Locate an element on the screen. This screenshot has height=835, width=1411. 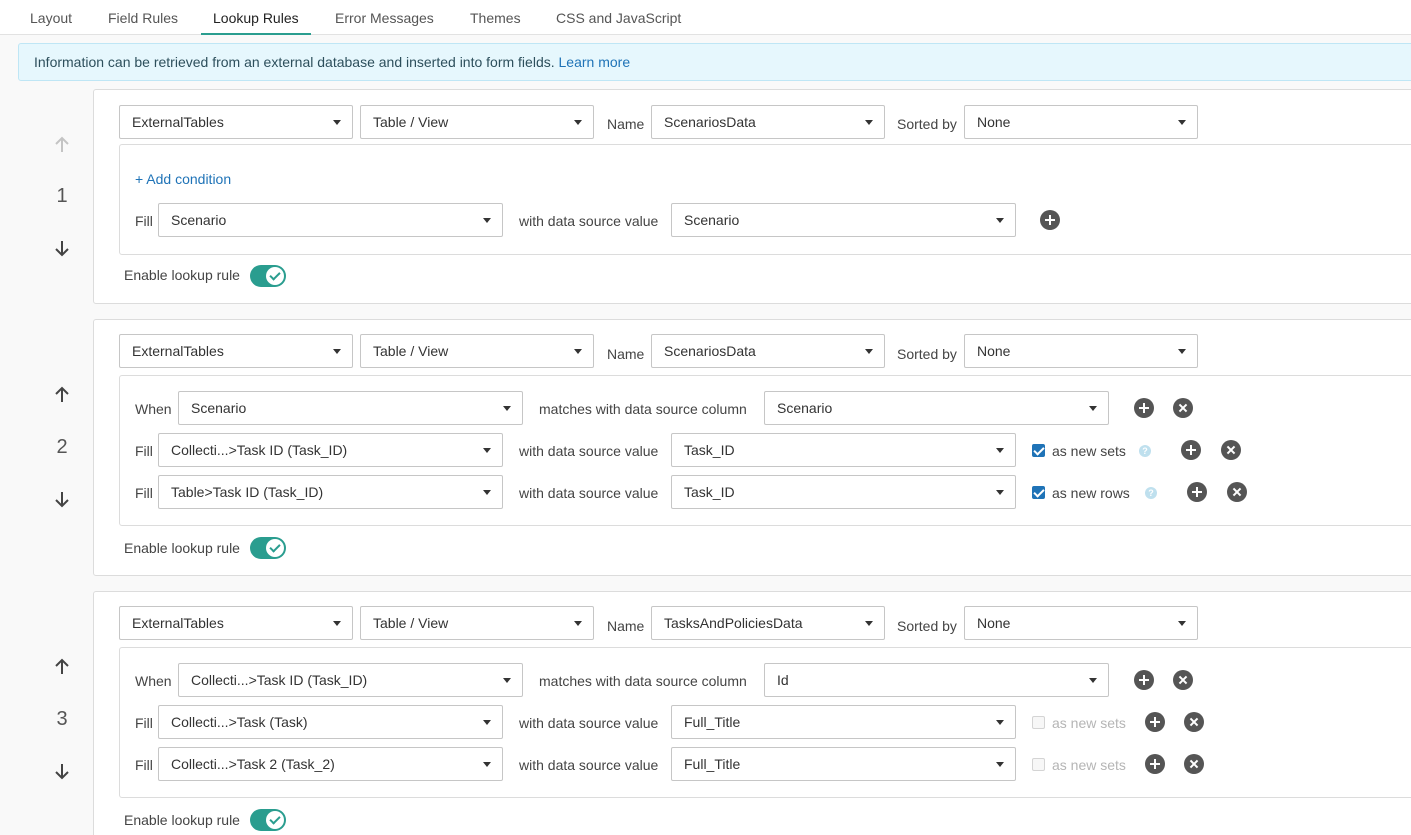
rule-3-controls: 3 is located at coordinates (46, 713).